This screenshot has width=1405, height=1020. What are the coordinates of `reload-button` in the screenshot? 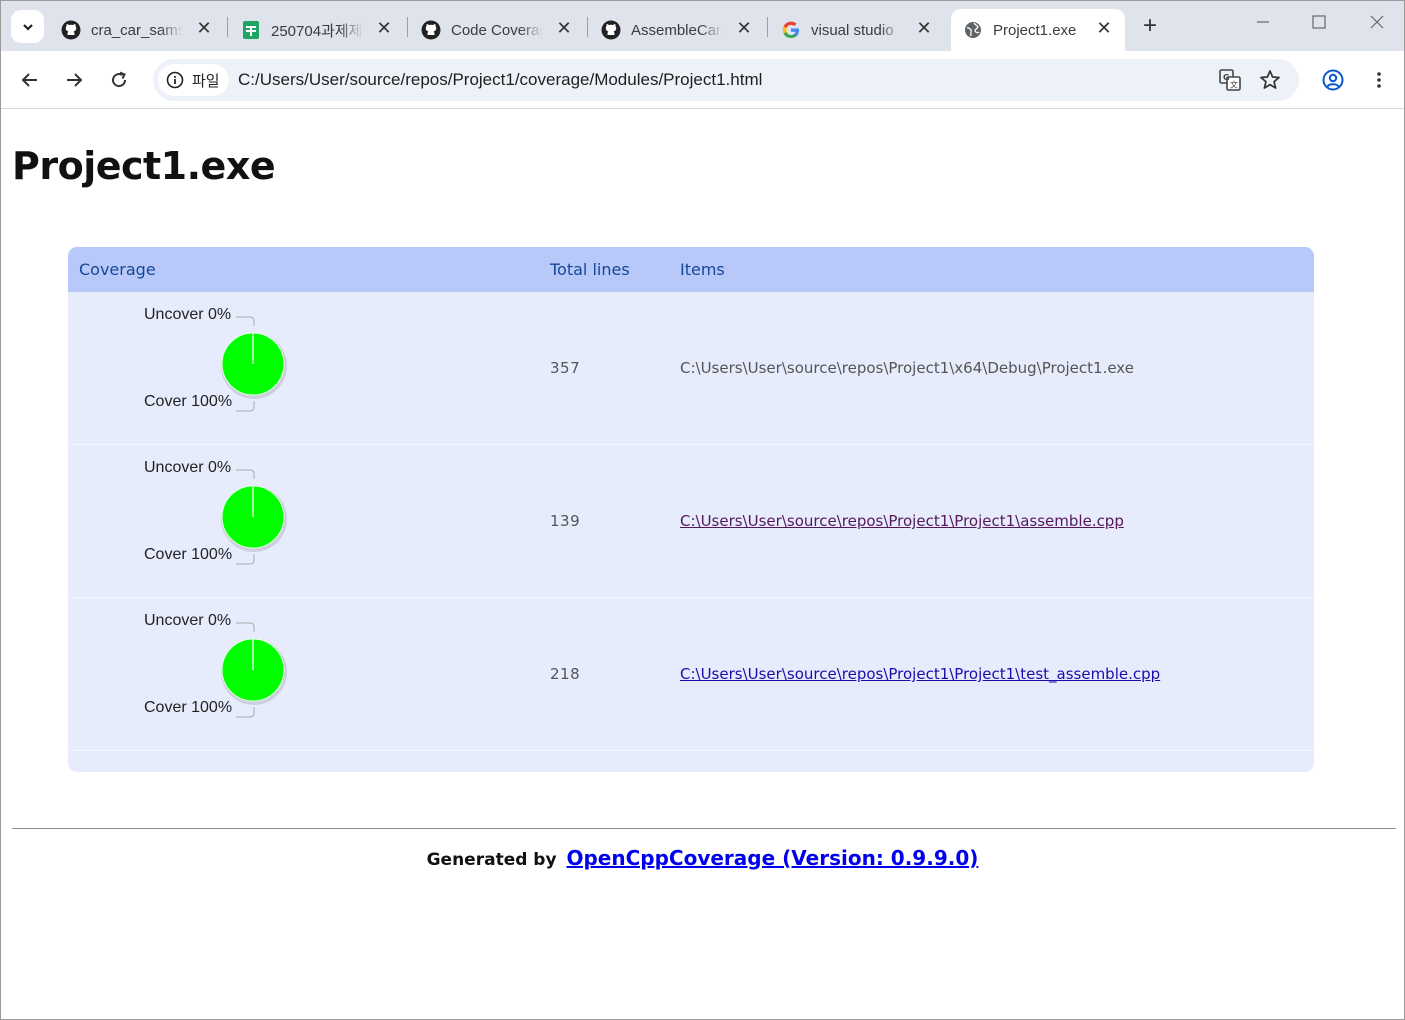 It's located at (119, 80).